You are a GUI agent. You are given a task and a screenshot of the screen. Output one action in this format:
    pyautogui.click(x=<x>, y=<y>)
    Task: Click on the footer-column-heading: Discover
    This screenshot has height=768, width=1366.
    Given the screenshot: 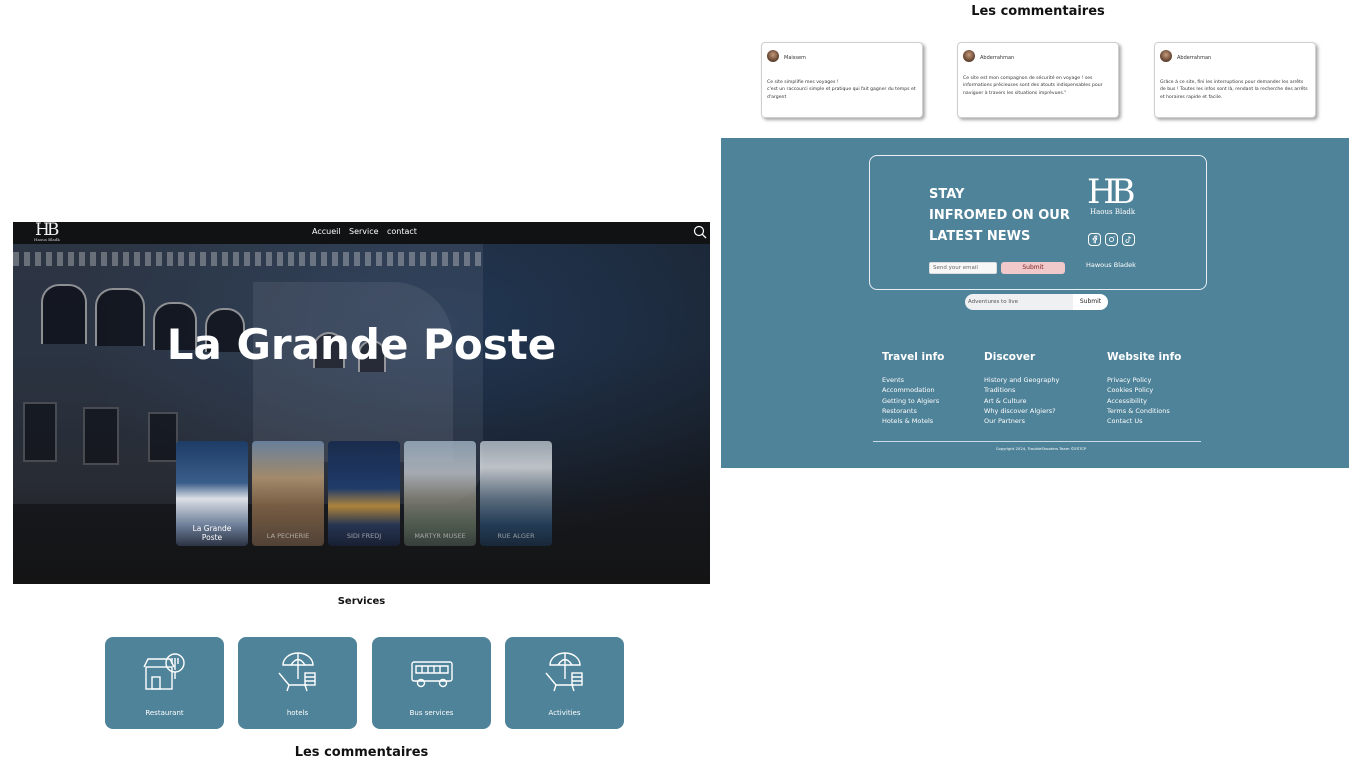 What is the action you would take?
    pyautogui.click(x=1010, y=357)
    